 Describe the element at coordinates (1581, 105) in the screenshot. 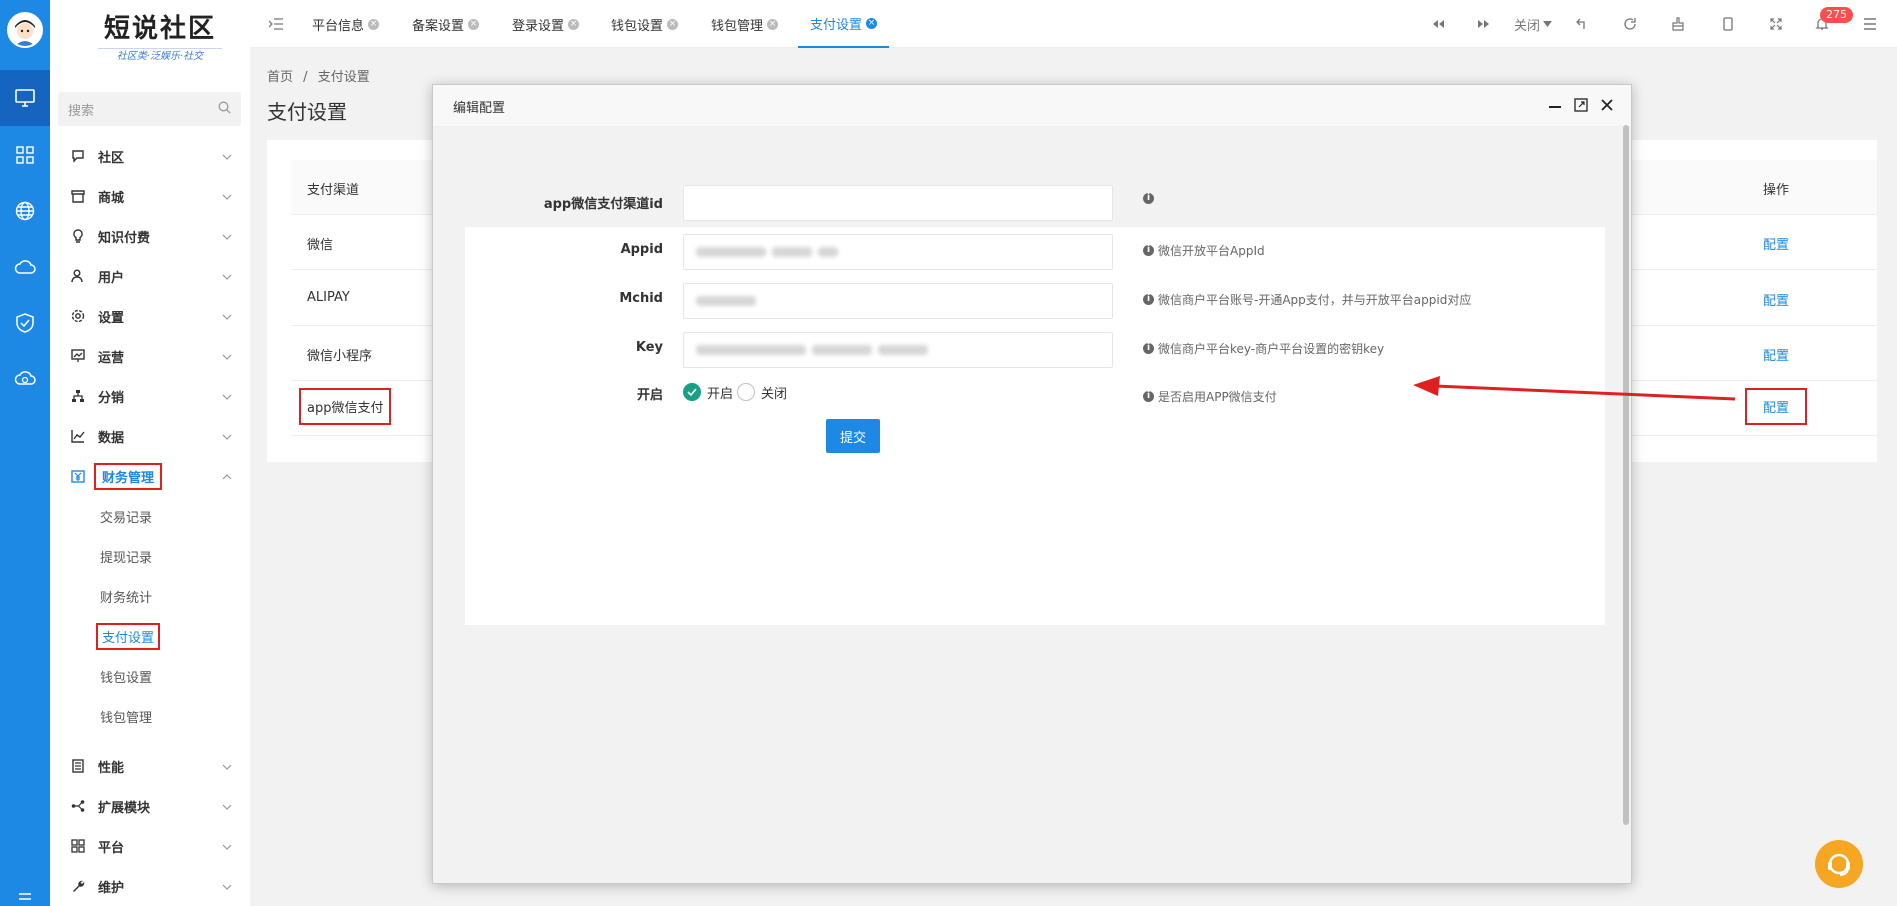

I see `maximize-icon` at that location.